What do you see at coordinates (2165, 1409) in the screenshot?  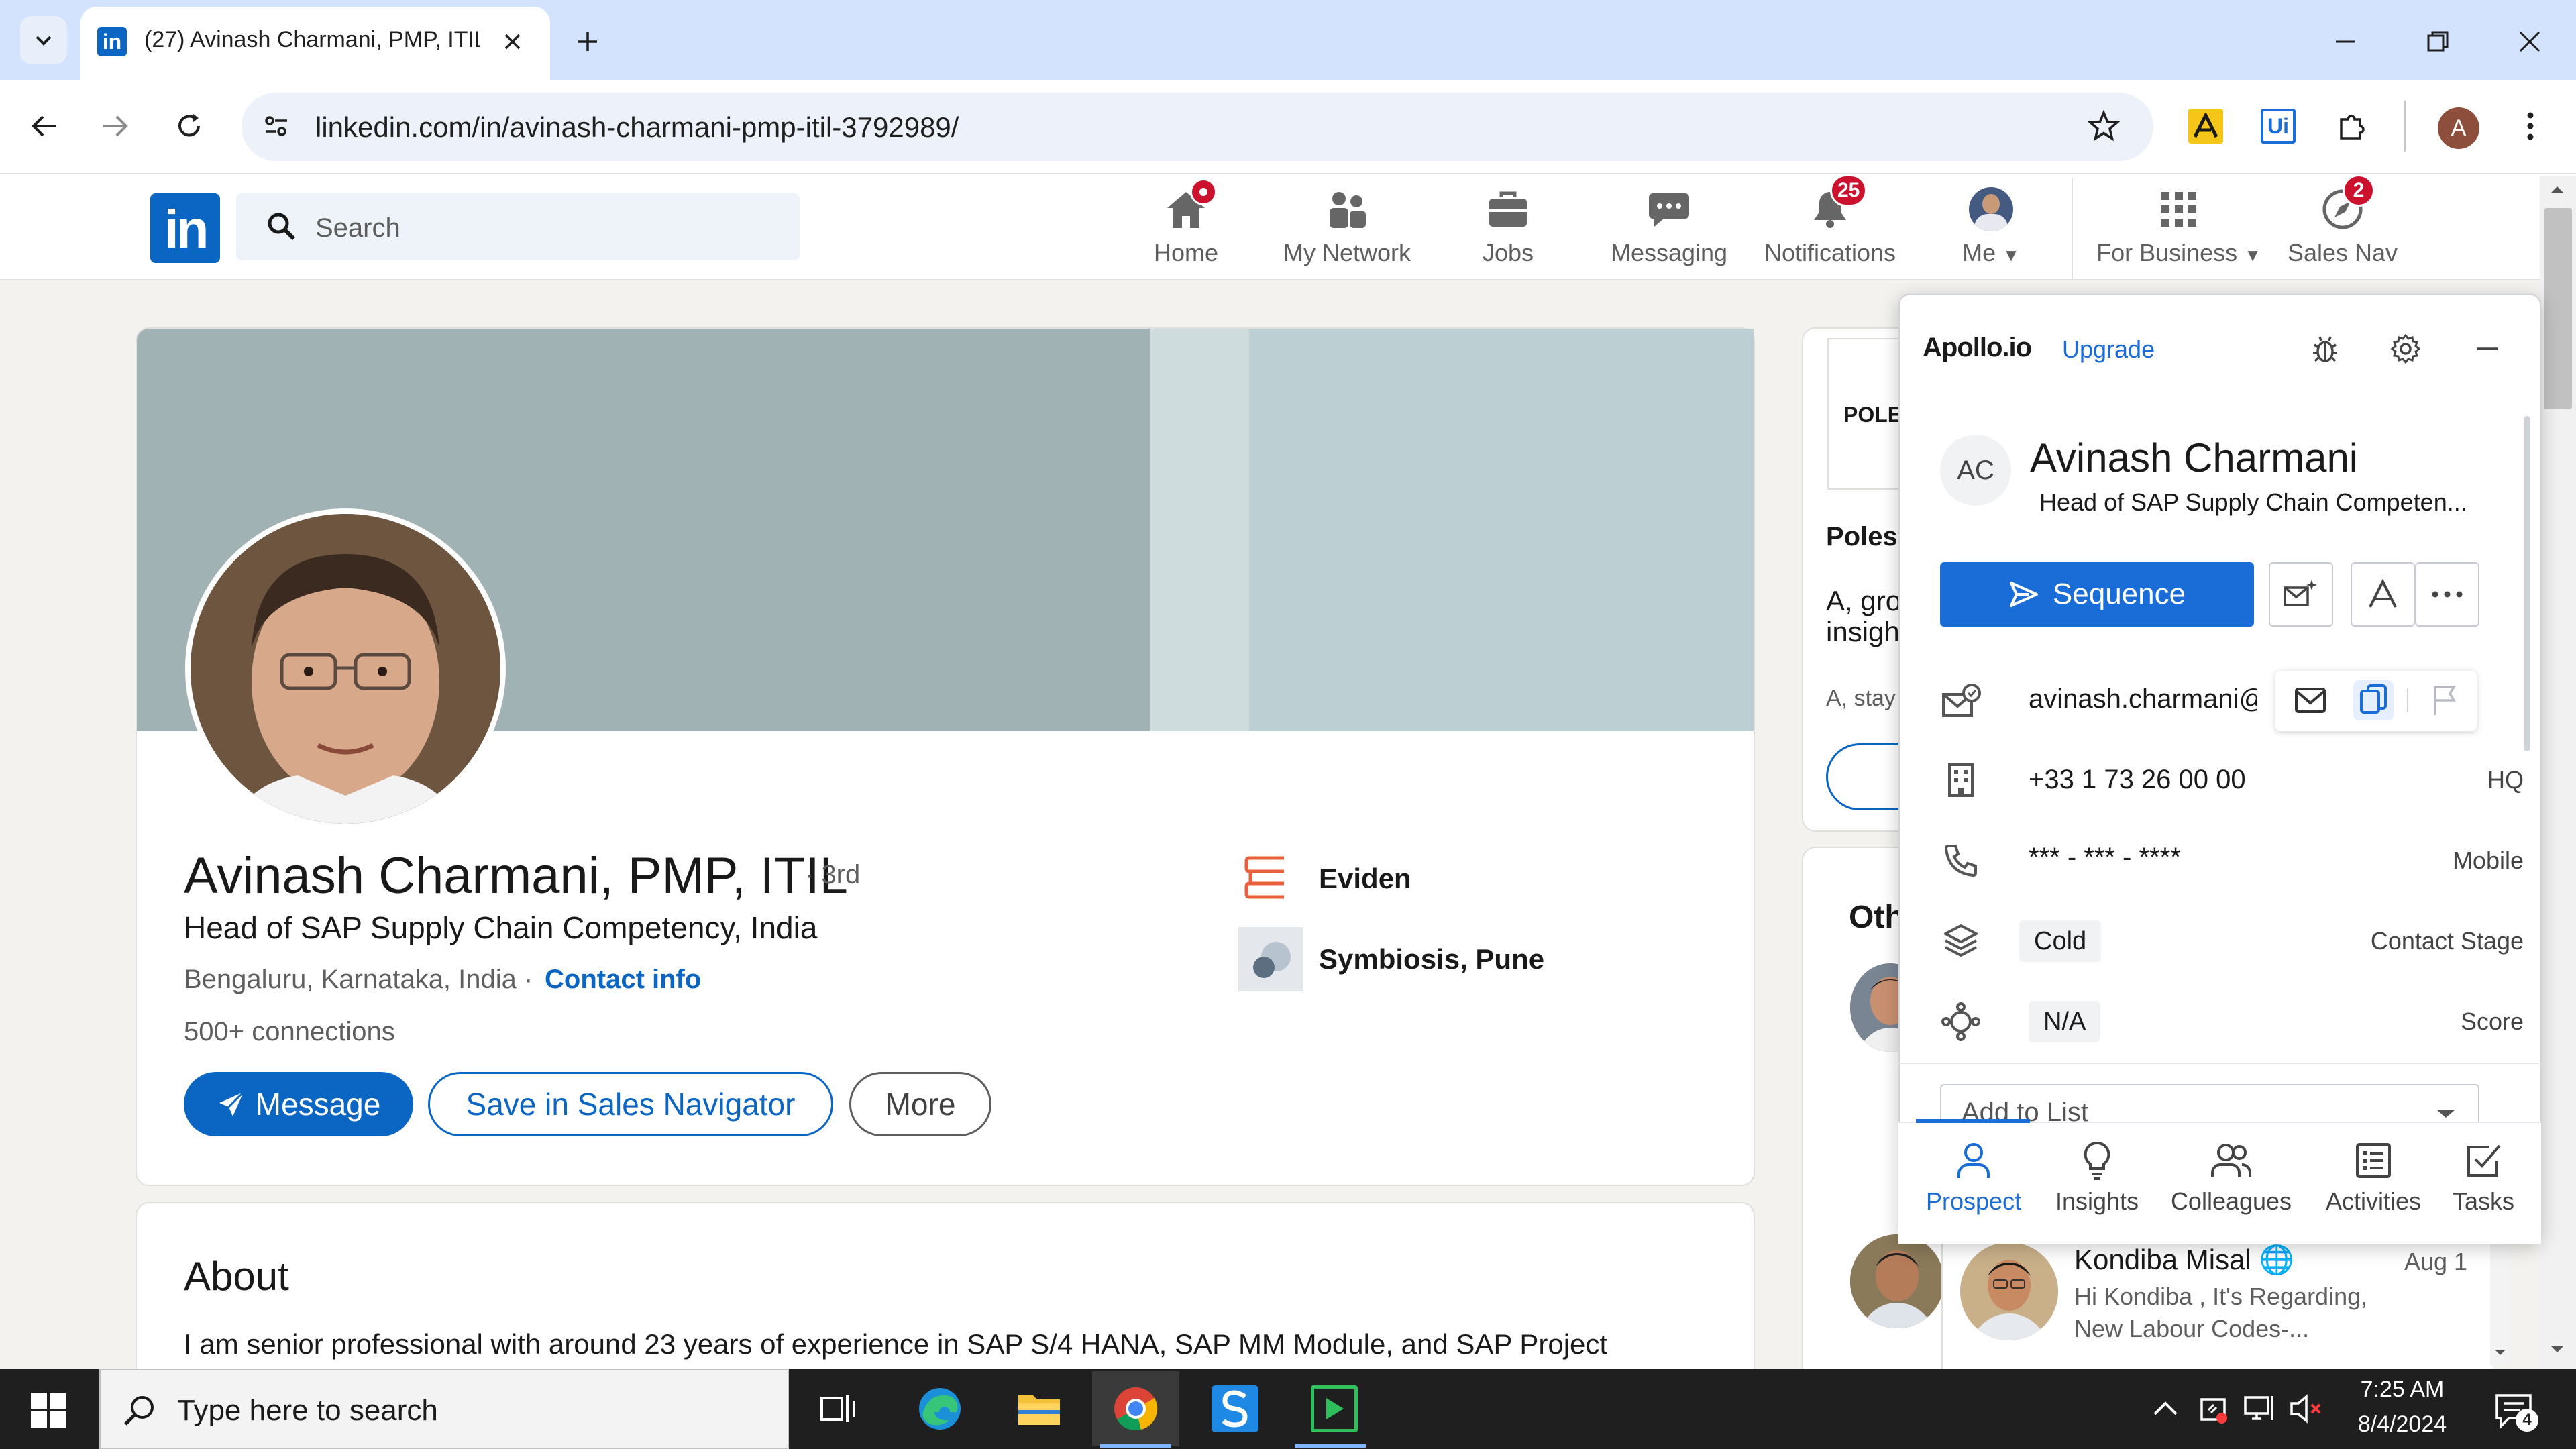 I see `show-hidden-icons-chevron-icon` at bounding box center [2165, 1409].